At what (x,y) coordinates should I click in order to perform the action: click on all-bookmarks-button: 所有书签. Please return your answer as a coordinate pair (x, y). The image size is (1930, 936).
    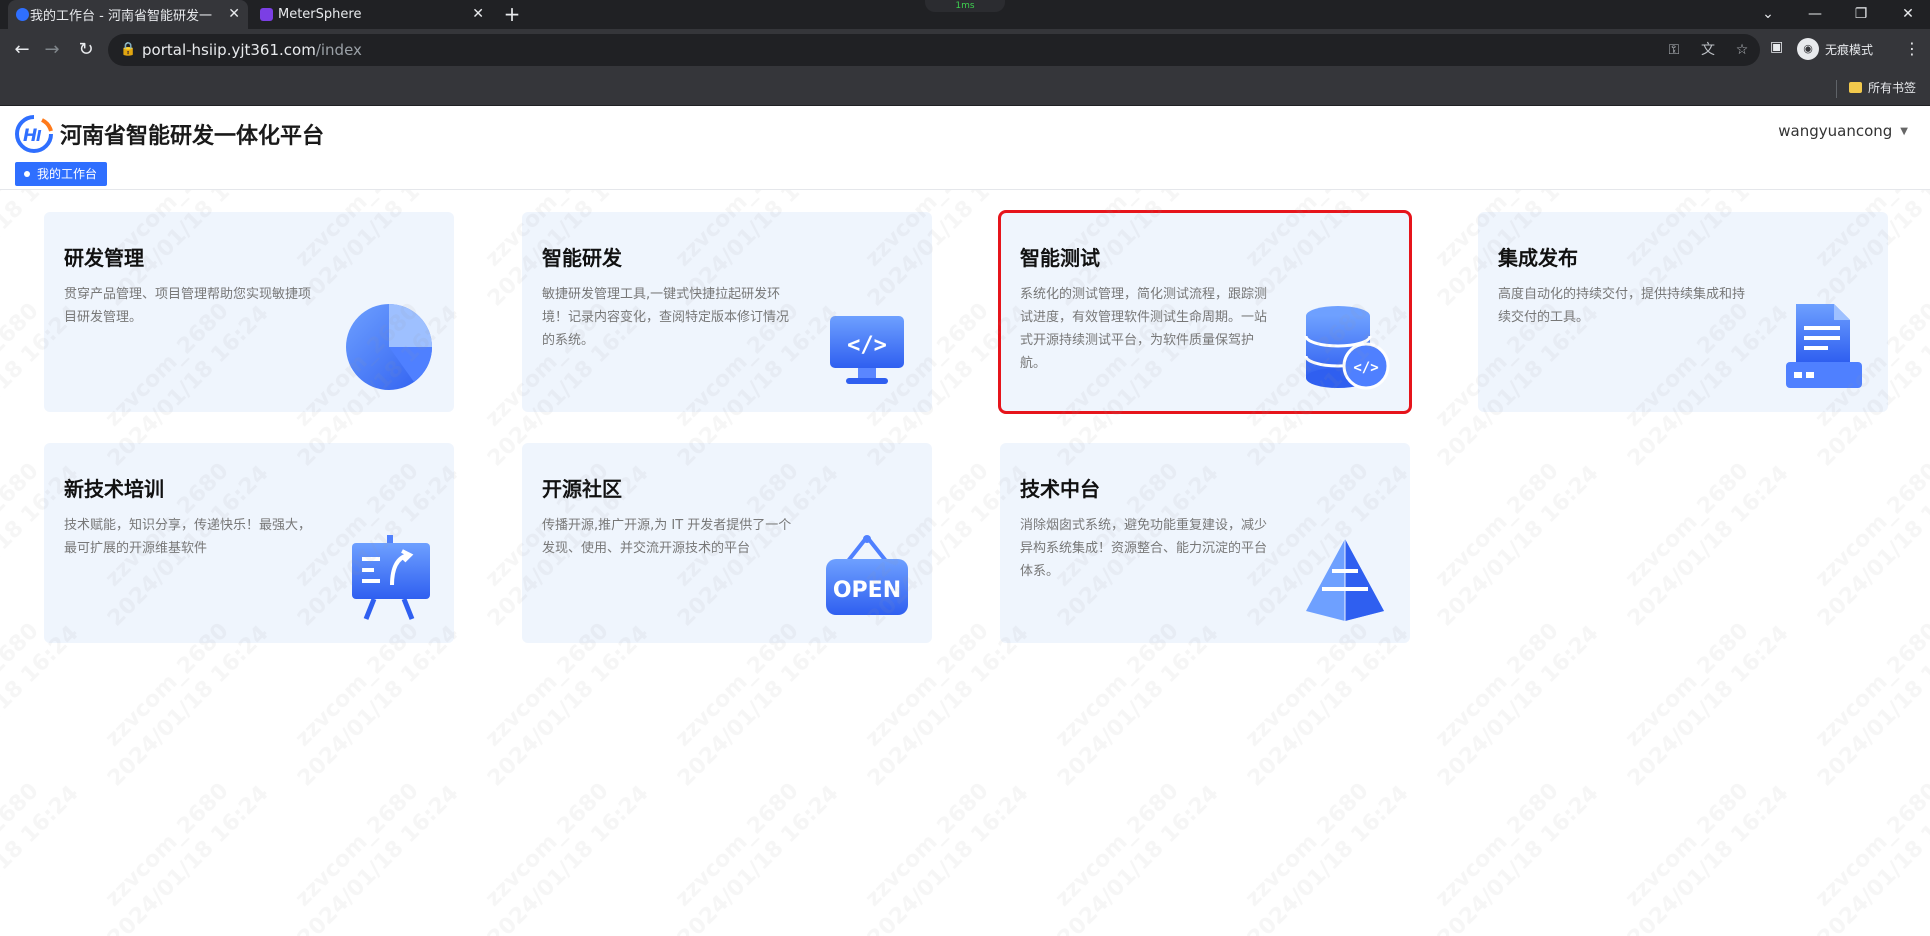
    Looking at the image, I should click on (1882, 87).